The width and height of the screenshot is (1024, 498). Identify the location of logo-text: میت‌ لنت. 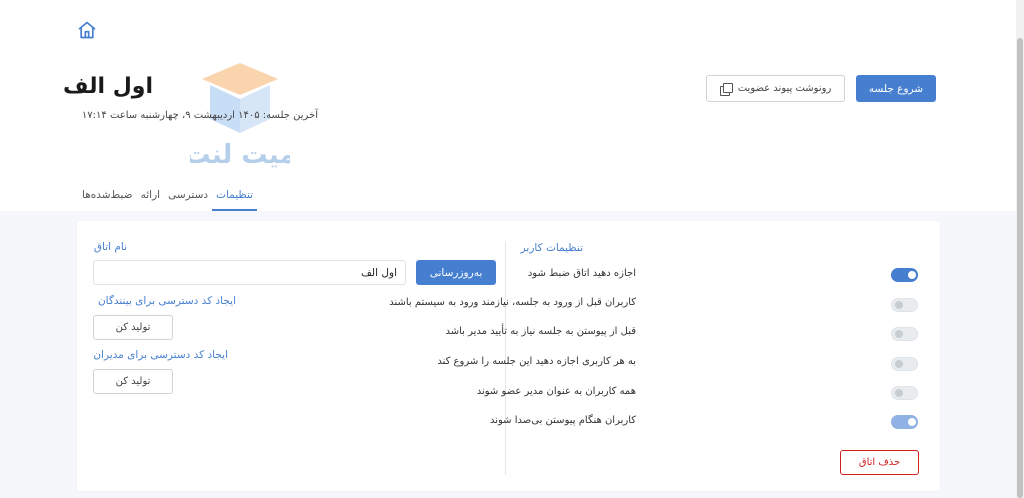
(240, 155).